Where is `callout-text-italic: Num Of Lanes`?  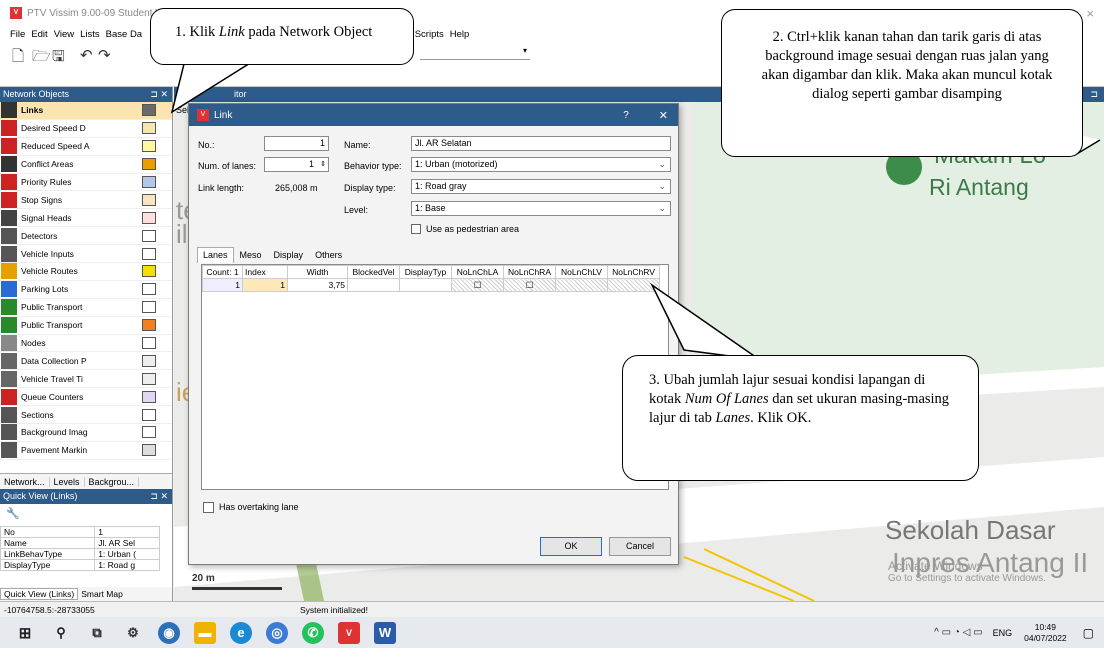 callout-text-italic: Num Of Lanes is located at coordinates (726, 399).